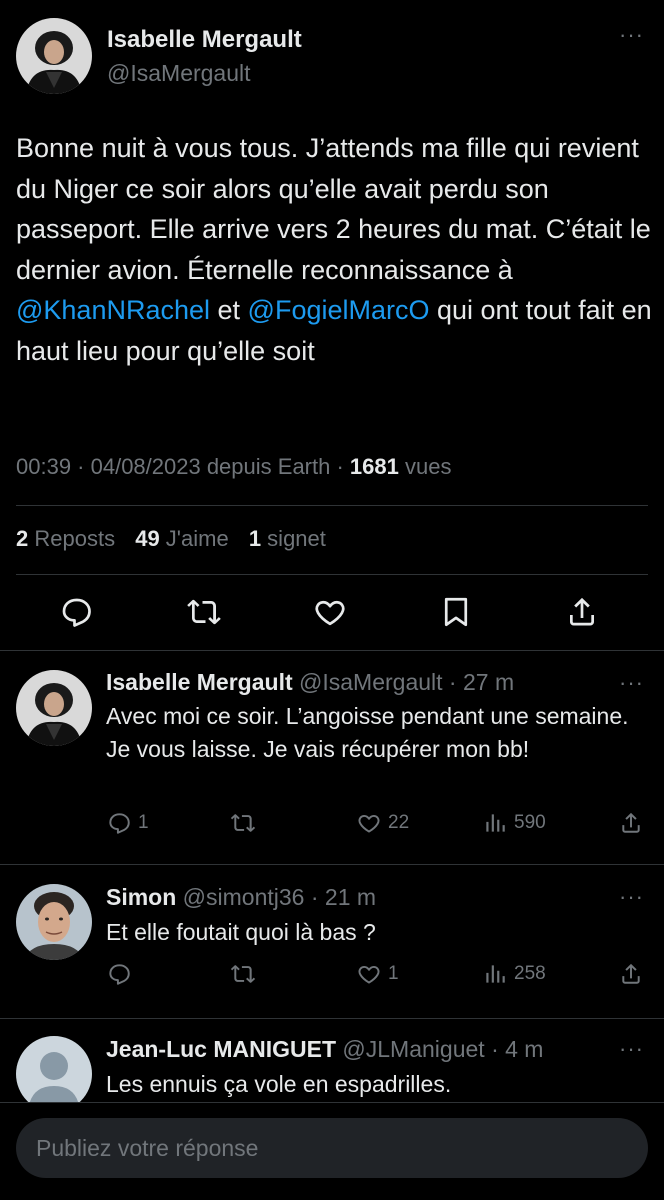  Describe the element at coordinates (141, 897) in the screenshot. I see `reply-author-name: Simon` at that location.